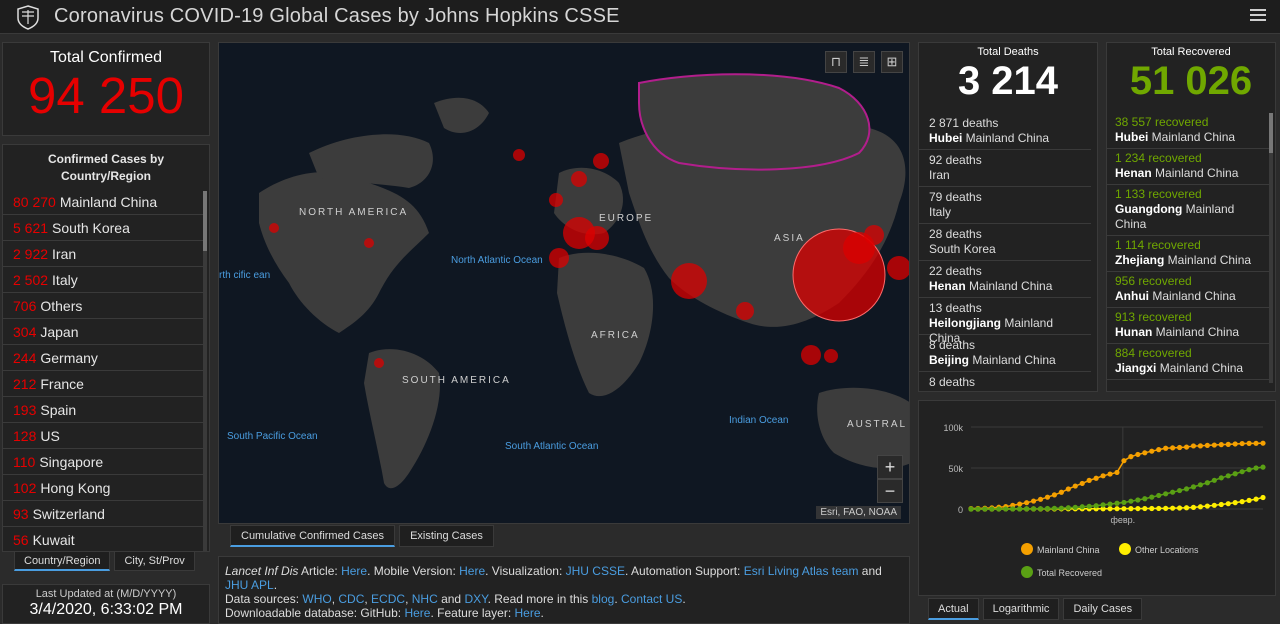 The height and width of the screenshot is (624, 1280). I want to click on tab-daily-cases: Daily Cases, so click(1103, 609).